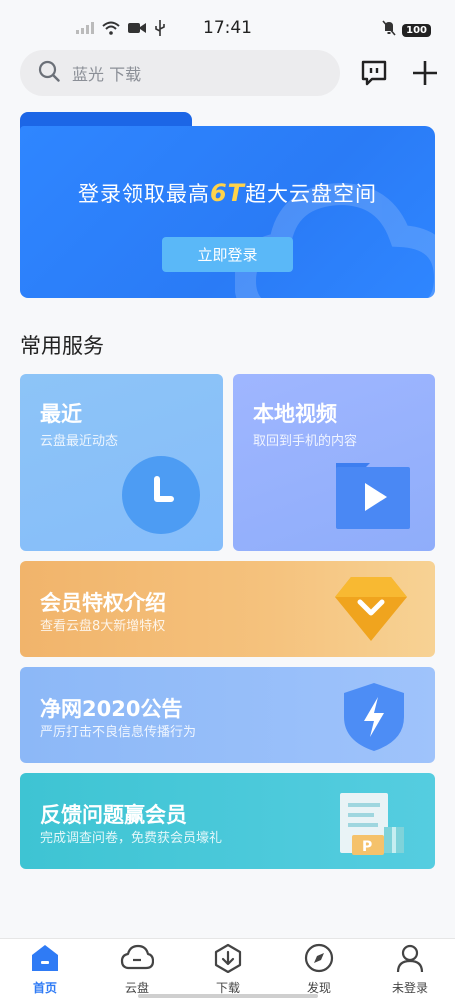 This screenshot has width=455, height=1001. I want to click on user-icon, so click(410, 960).